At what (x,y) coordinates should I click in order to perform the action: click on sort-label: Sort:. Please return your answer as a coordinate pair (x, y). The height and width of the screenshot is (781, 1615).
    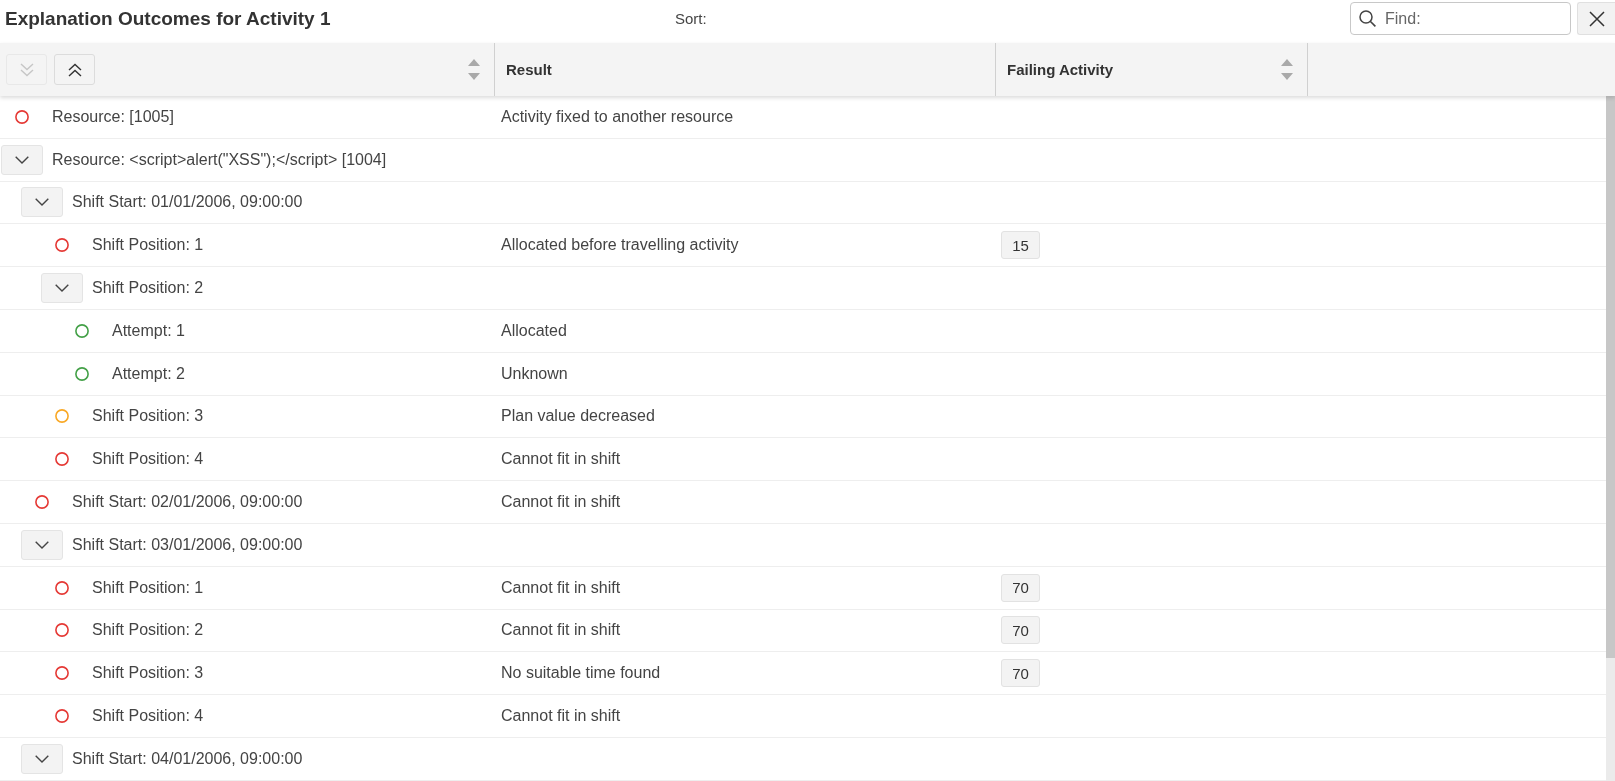
    Looking at the image, I should click on (691, 18).